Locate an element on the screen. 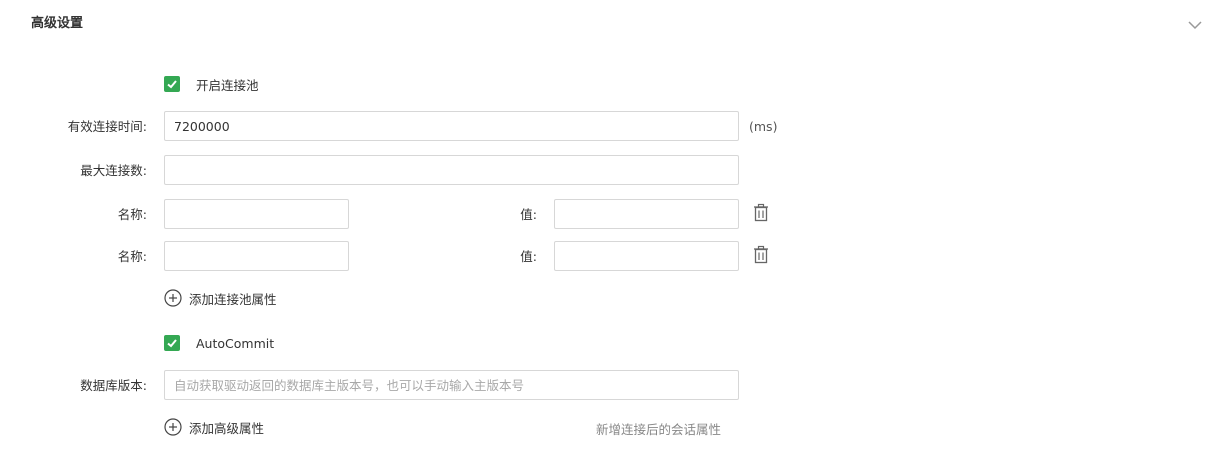  add-pool-property-button: 添加连接池属性 is located at coordinates (220, 298).